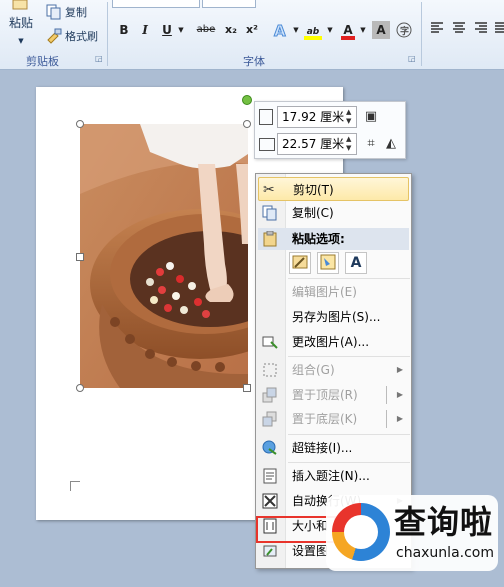 The image size is (504, 587). Describe the element at coordinates (254, 61) in the screenshot. I see `font-group-title: 字体` at that location.